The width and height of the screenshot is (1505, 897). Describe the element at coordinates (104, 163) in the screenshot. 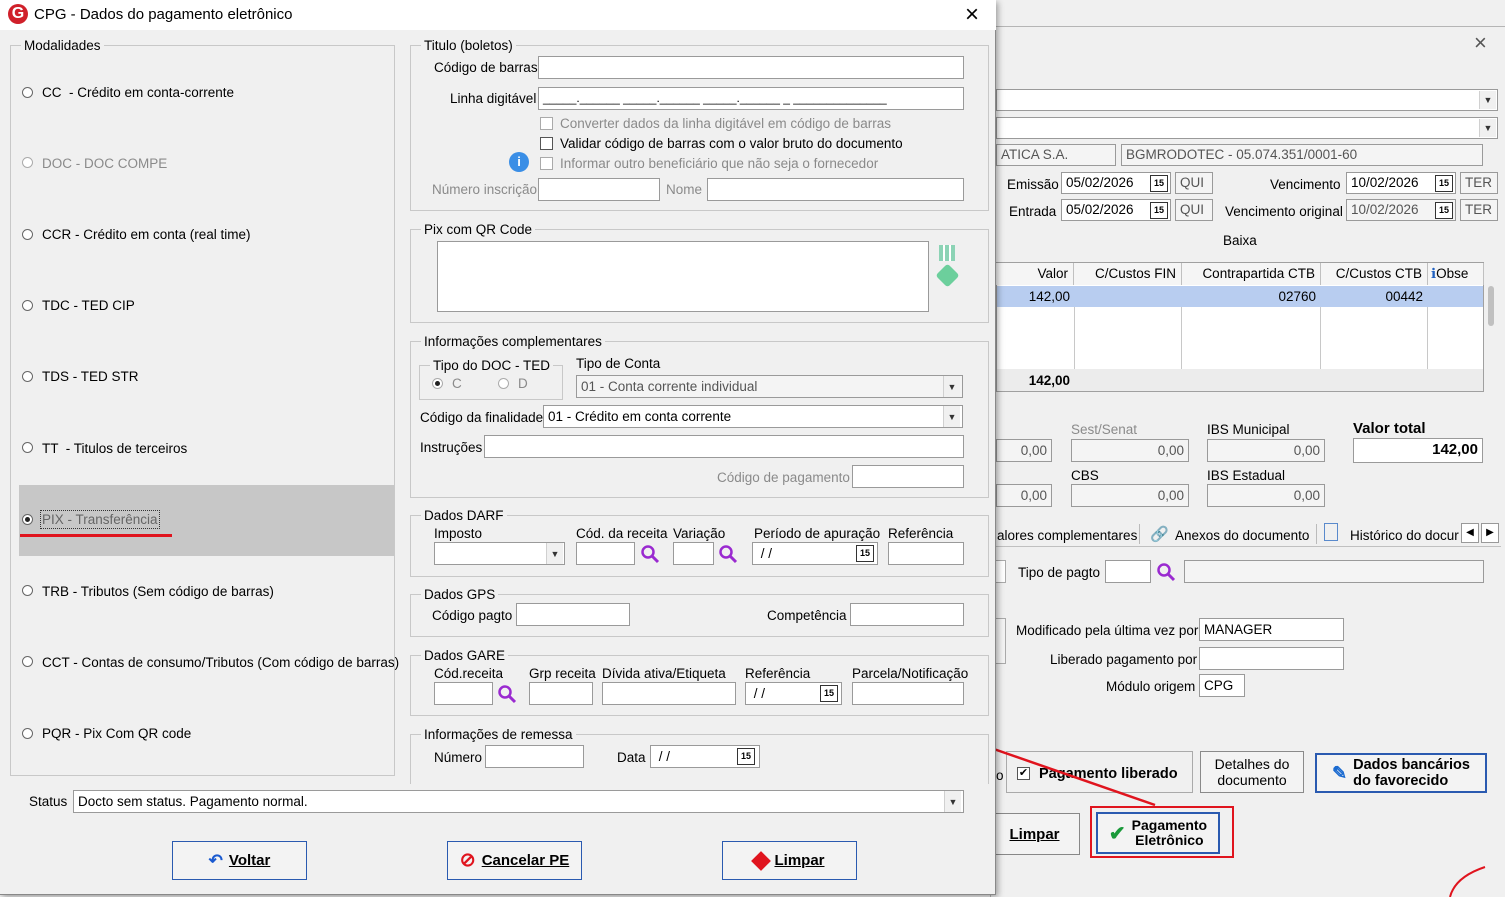

I see `modalidade-doc-label: DOC - DOC COMPE` at that location.